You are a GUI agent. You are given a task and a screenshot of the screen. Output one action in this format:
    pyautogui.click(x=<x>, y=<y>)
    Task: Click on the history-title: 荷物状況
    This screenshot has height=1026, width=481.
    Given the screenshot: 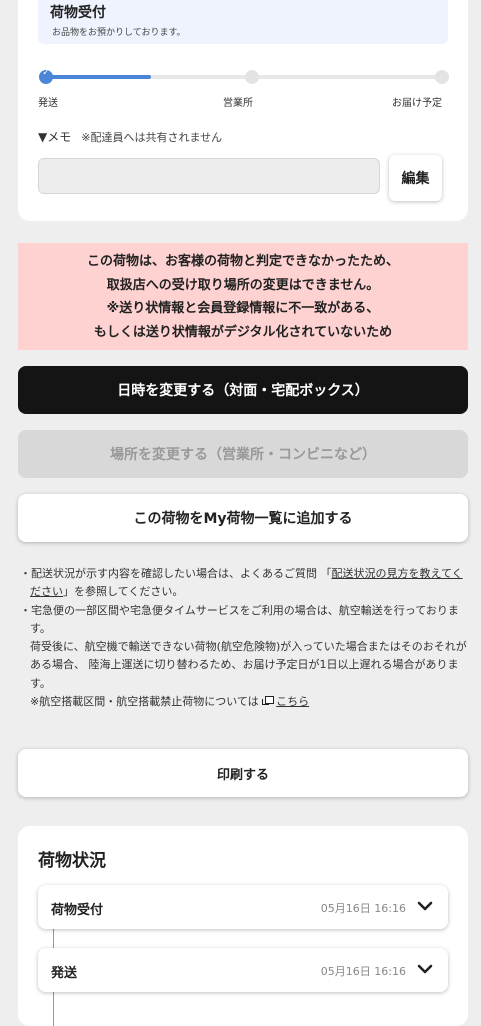 What is the action you would take?
    pyautogui.click(x=72, y=861)
    